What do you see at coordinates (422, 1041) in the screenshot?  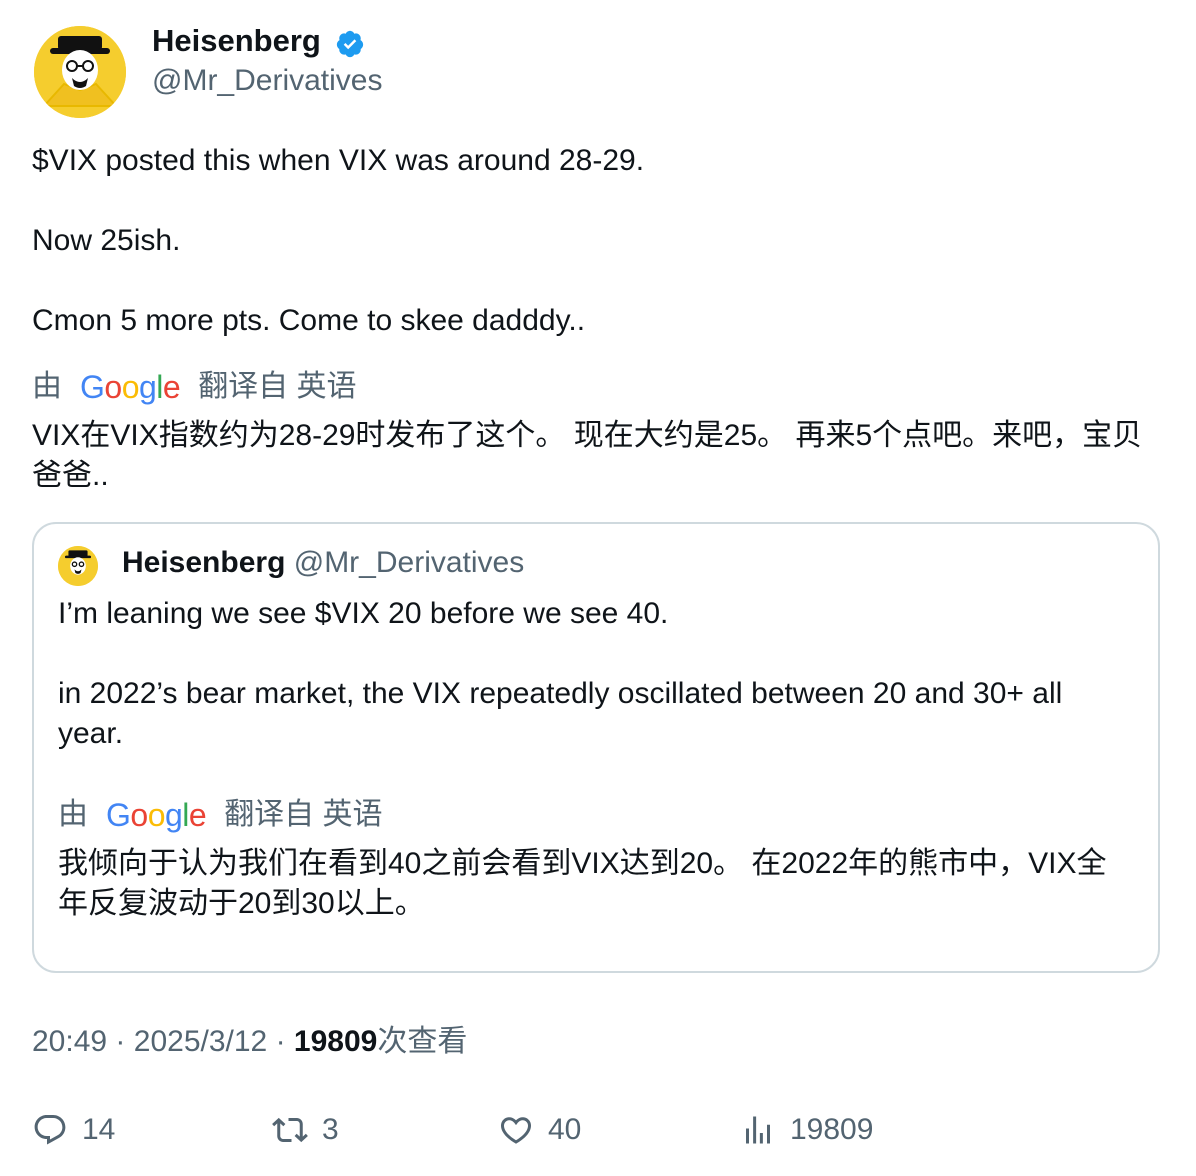 I see `view-count-label: 次查看` at bounding box center [422, 1041].